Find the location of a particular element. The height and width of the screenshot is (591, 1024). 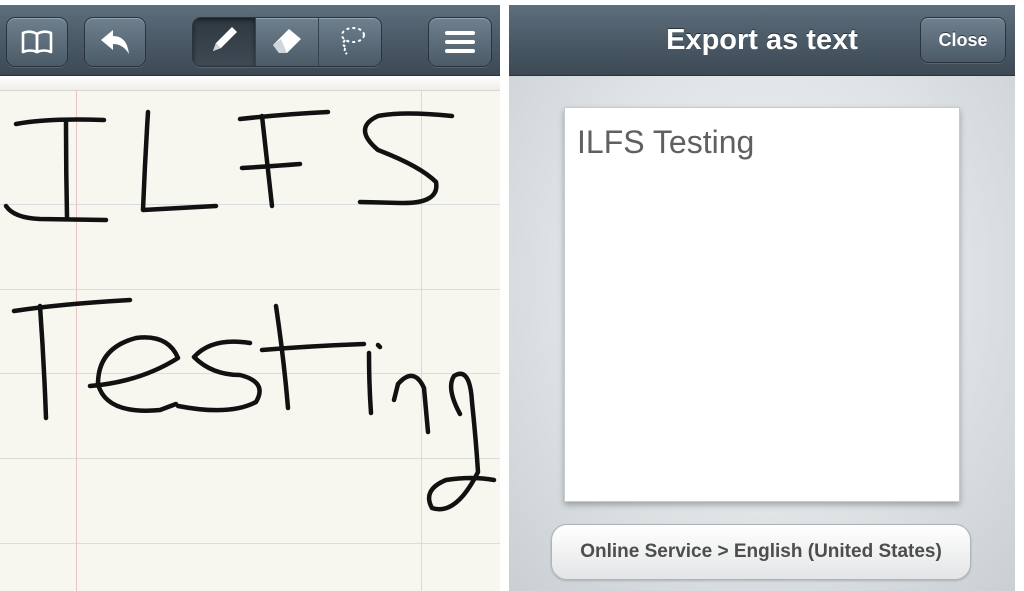

close-button: Close is located at coordinates (963, 40).